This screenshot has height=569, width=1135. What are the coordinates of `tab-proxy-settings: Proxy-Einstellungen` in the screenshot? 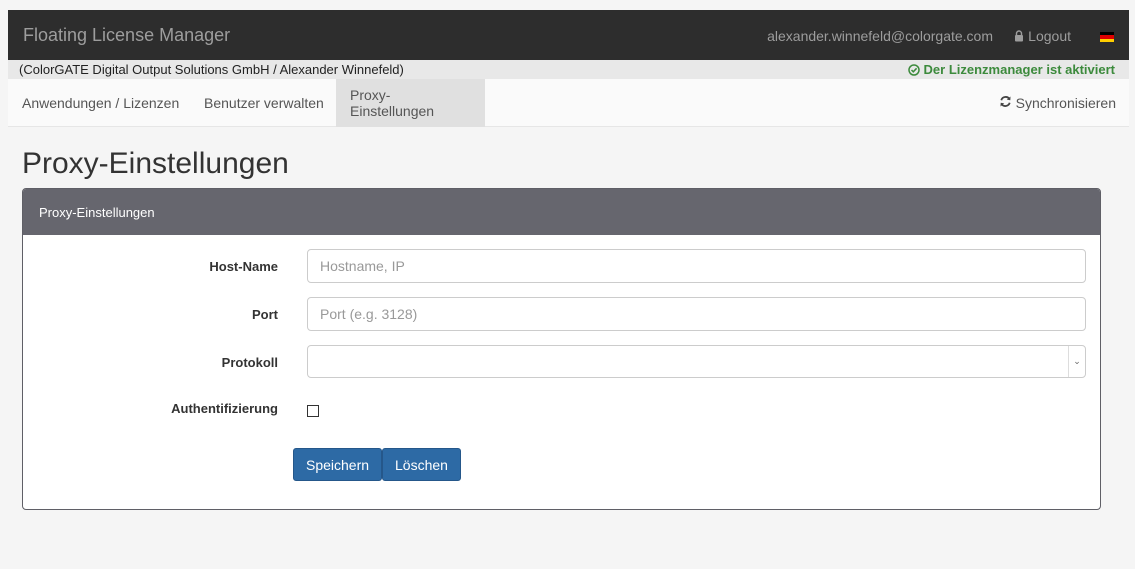 It's located at (410, 103).